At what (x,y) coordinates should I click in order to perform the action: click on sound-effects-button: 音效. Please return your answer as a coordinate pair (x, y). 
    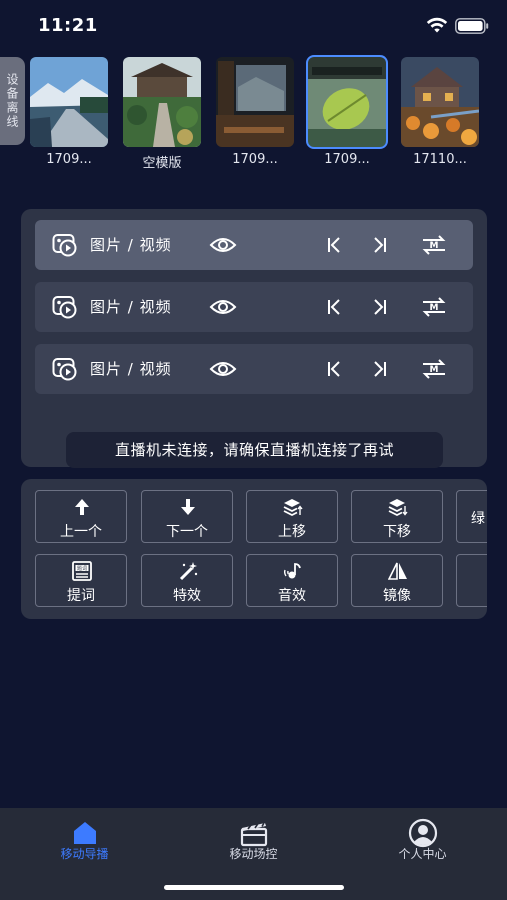
    Looking at the image, I should click on (292, 580).